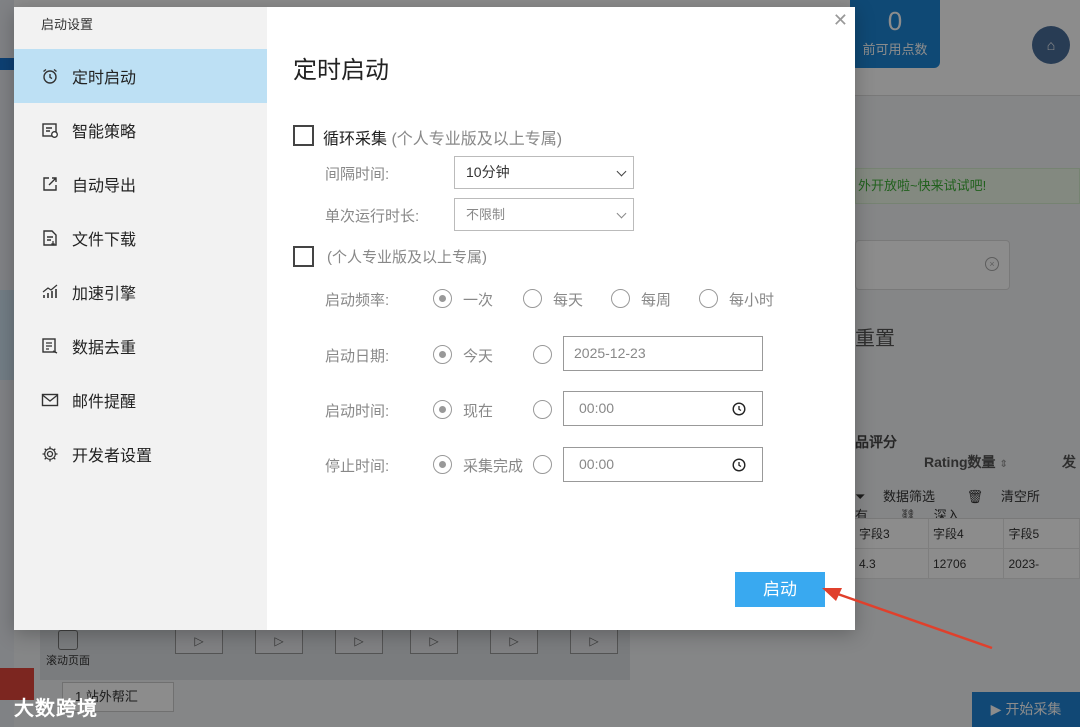 This screenshot has height=727, width=1080. Describe the element at coordinates (104, 402) in the screenshot. I see `menu-item-label: 邮件提醒` at that location.